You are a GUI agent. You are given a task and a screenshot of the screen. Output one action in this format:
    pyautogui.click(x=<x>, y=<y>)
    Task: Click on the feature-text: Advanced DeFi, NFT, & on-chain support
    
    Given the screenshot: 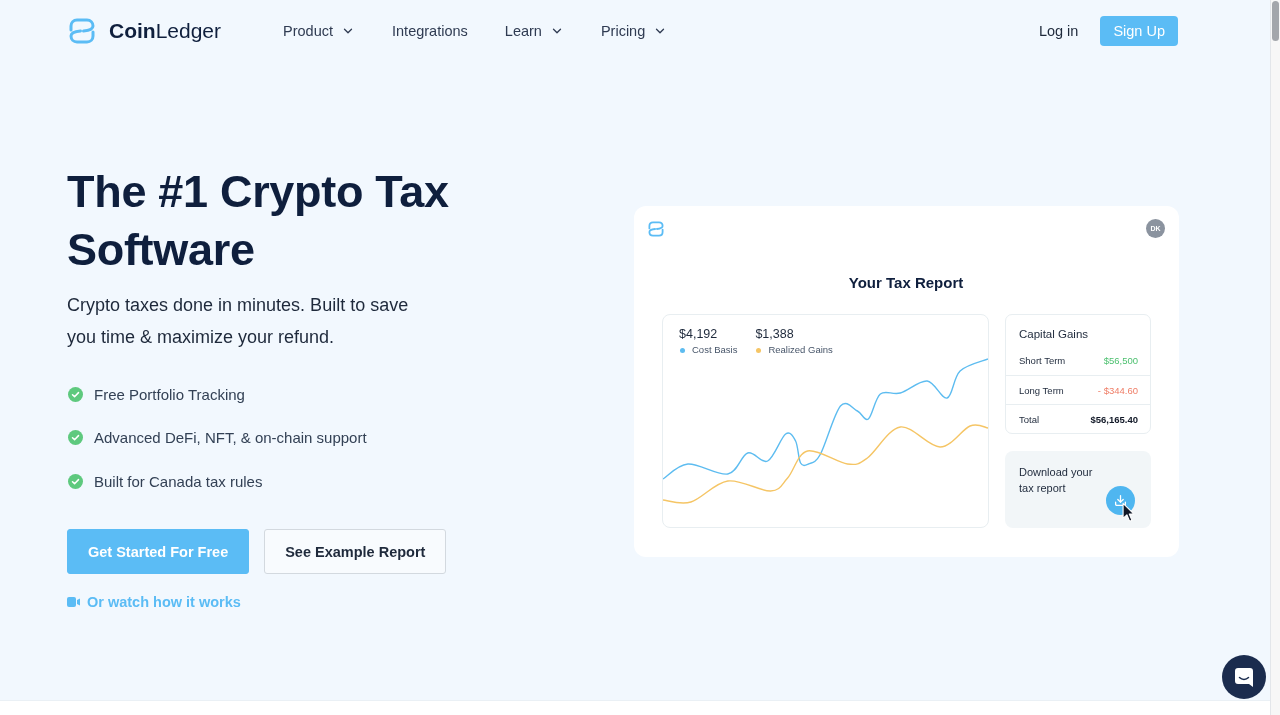 What is the action you would take?
    pyautogui.click(x=230, y=437)
    